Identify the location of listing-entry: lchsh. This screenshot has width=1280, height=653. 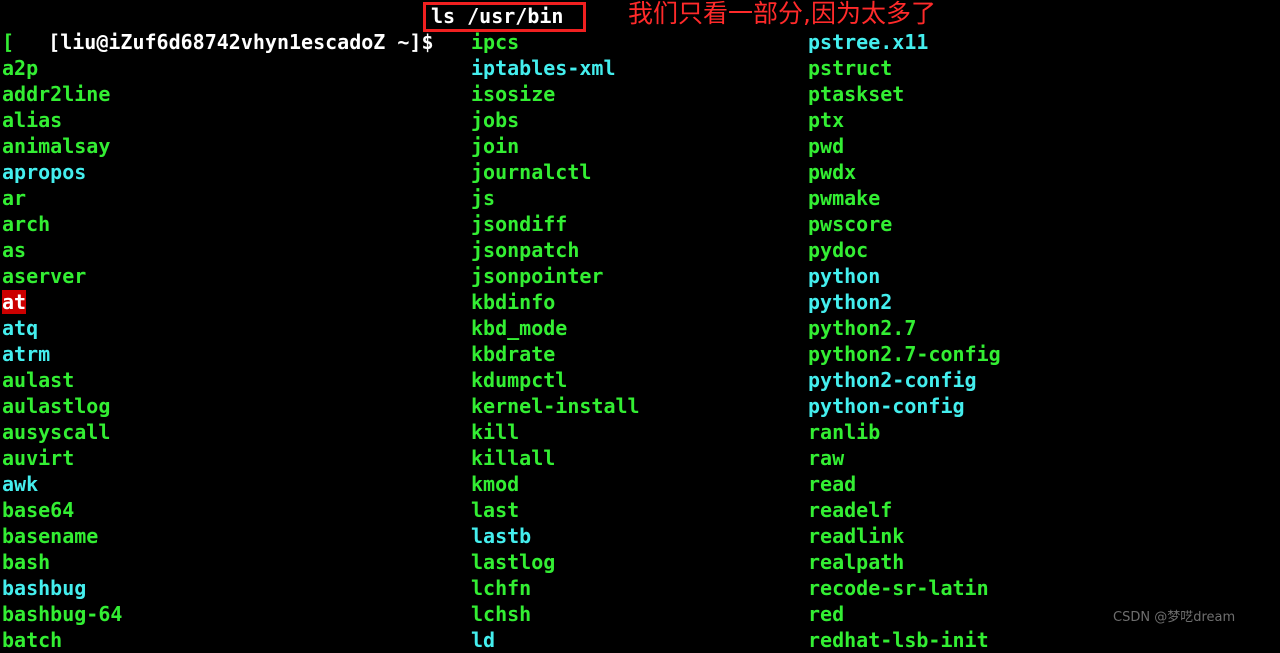
(636, 614).